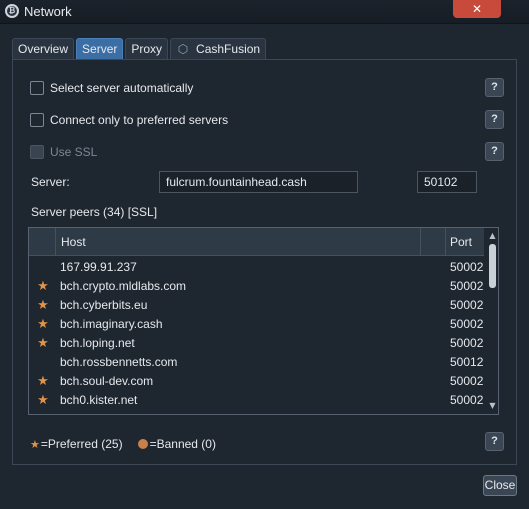 This screenshot has width=529, height=509. I want to click on use-ssl-help-button: ?, so click(494, 151).